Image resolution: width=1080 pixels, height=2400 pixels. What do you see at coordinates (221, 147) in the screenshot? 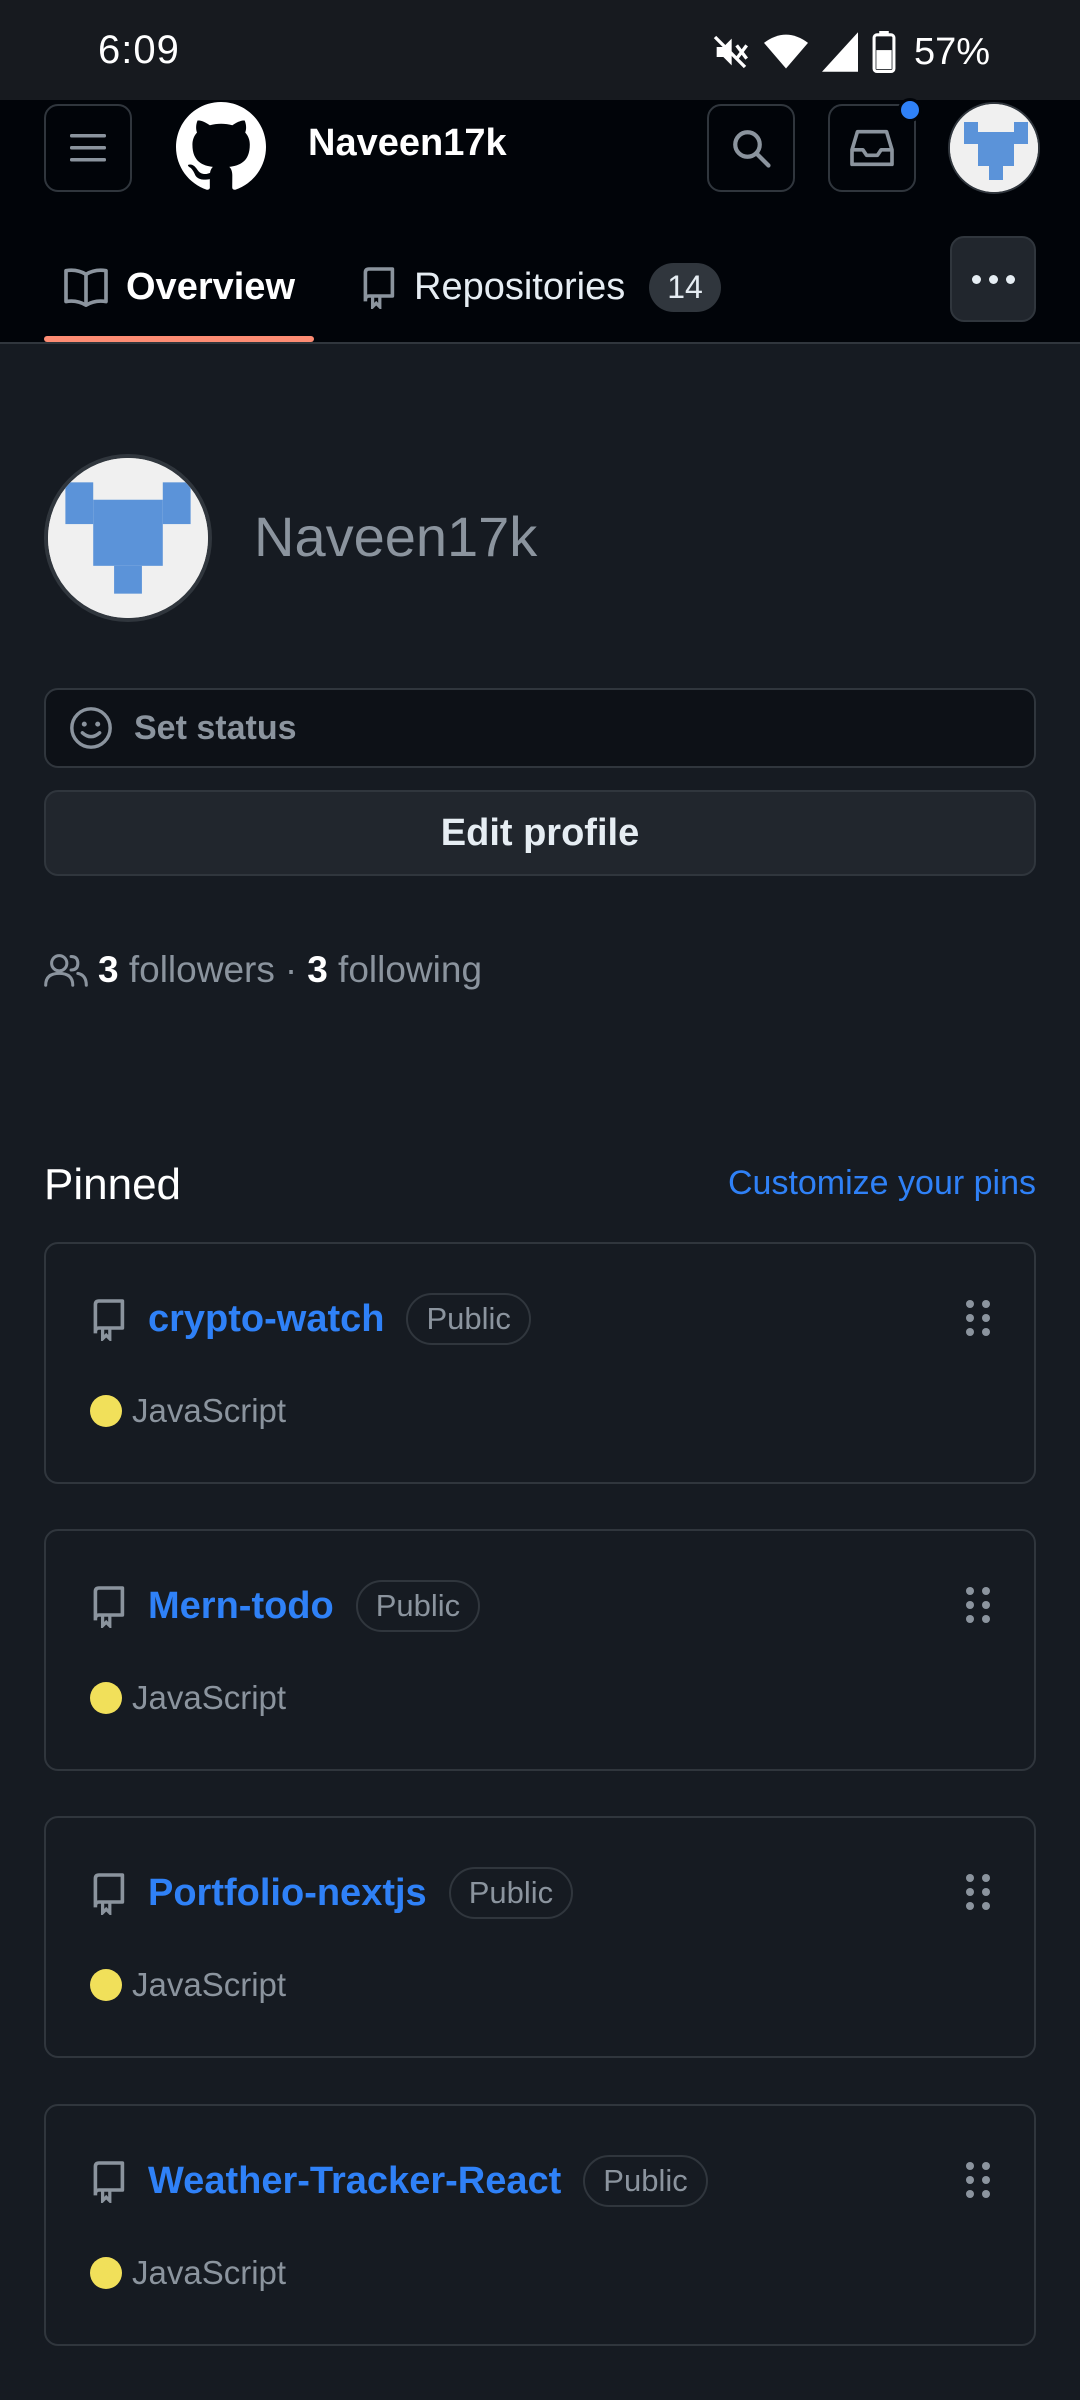
I see `github-logo-icon` at bounding box center [221, 147].